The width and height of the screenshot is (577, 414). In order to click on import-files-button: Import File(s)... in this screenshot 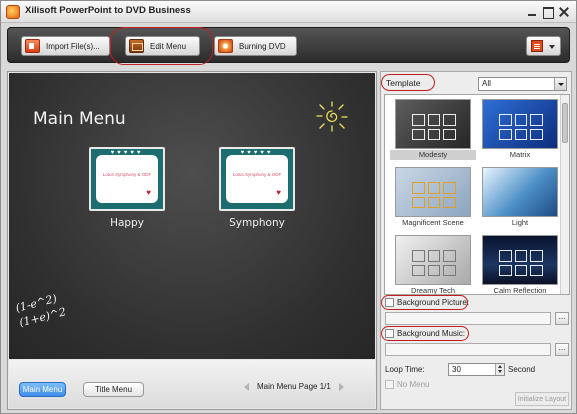, I will do `click(65, 46)`.